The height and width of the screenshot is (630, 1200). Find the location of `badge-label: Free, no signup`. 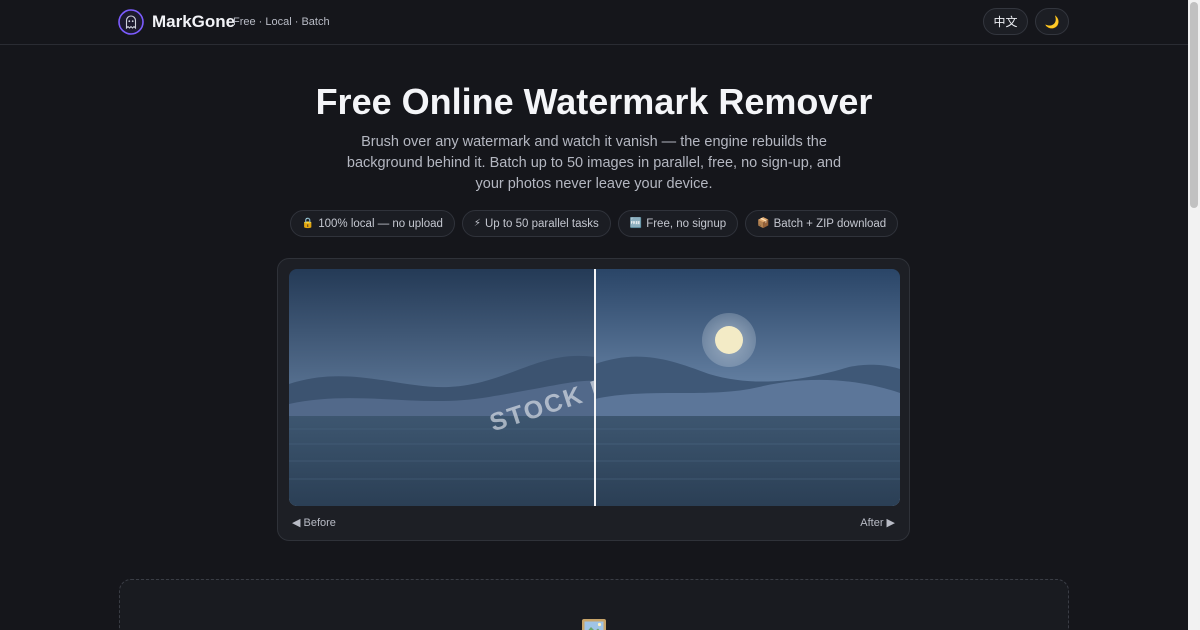

badge-label: Free, no signup is located at coordinates (686, 223).